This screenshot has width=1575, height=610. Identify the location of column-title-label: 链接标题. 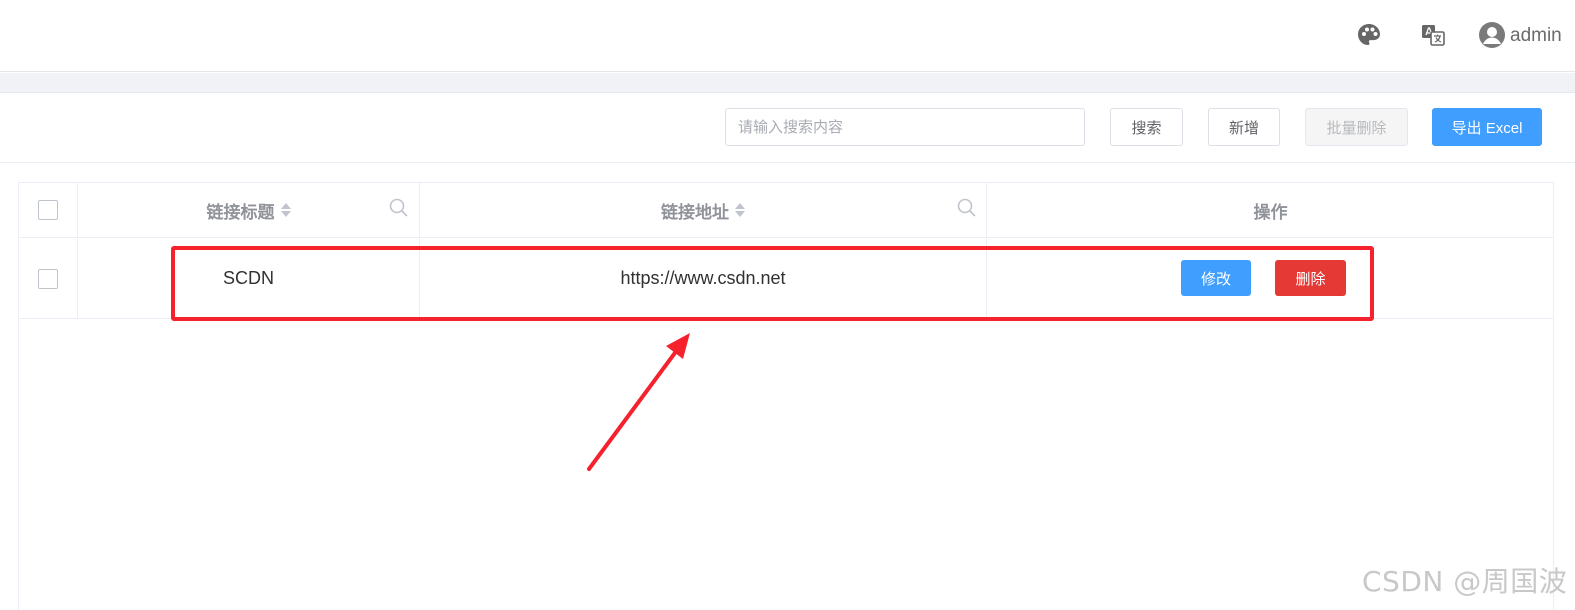
(240, 212).